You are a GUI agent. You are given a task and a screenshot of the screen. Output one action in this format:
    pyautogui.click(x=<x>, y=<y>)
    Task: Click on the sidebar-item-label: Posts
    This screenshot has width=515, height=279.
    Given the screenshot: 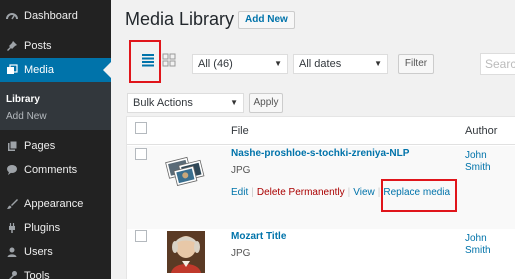 What is the action you would take?
    pyautogui.click(x=38, y=46)
    